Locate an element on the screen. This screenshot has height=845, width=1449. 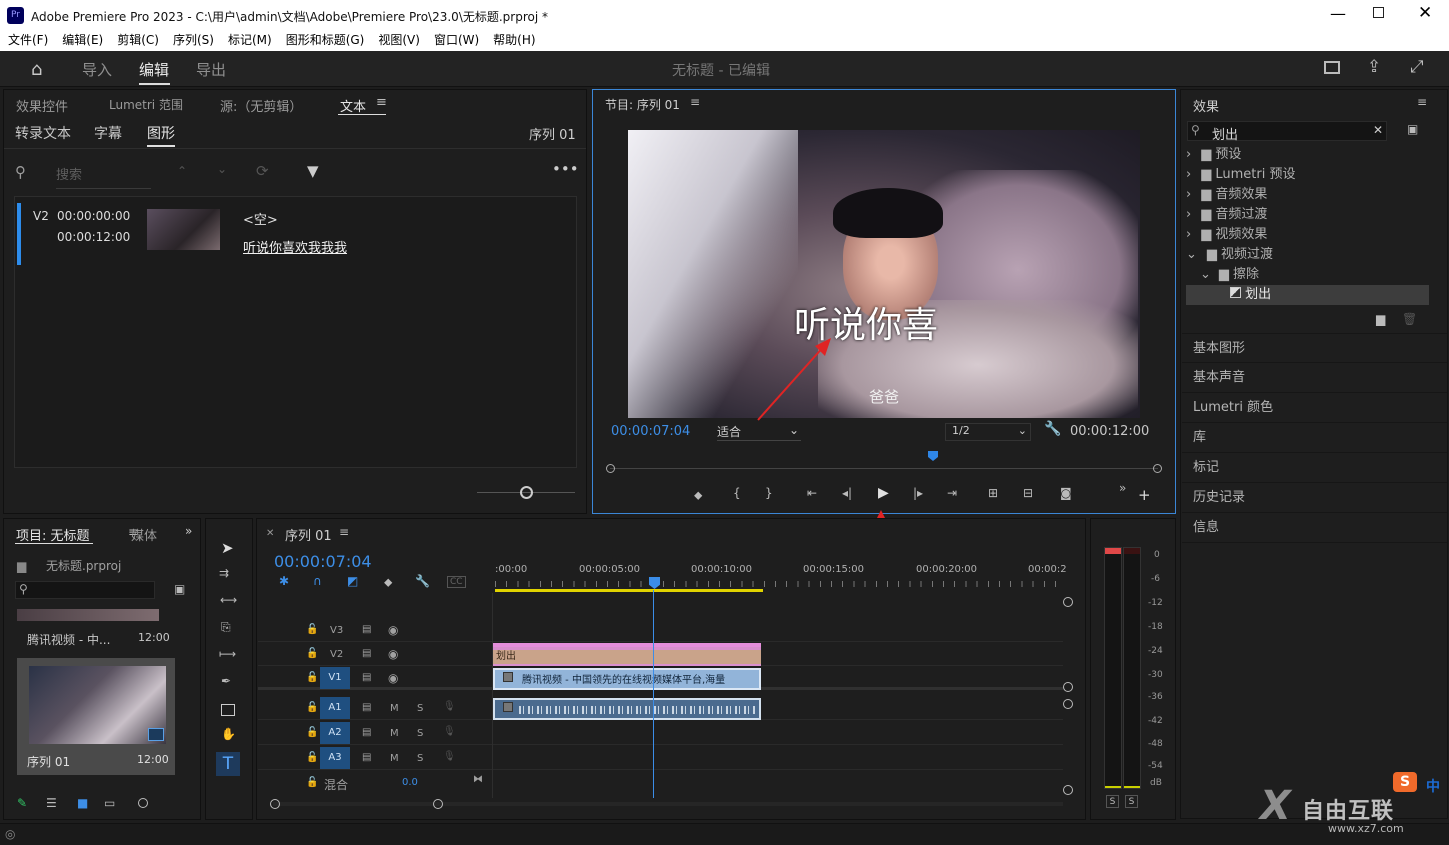
captions-icon: CC is located at coordinates (456, 582).